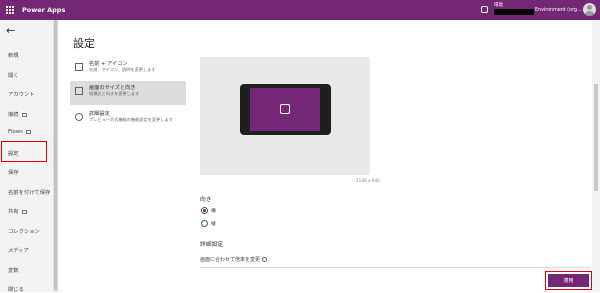  I want to click on environment-icon, so click(484, 9).